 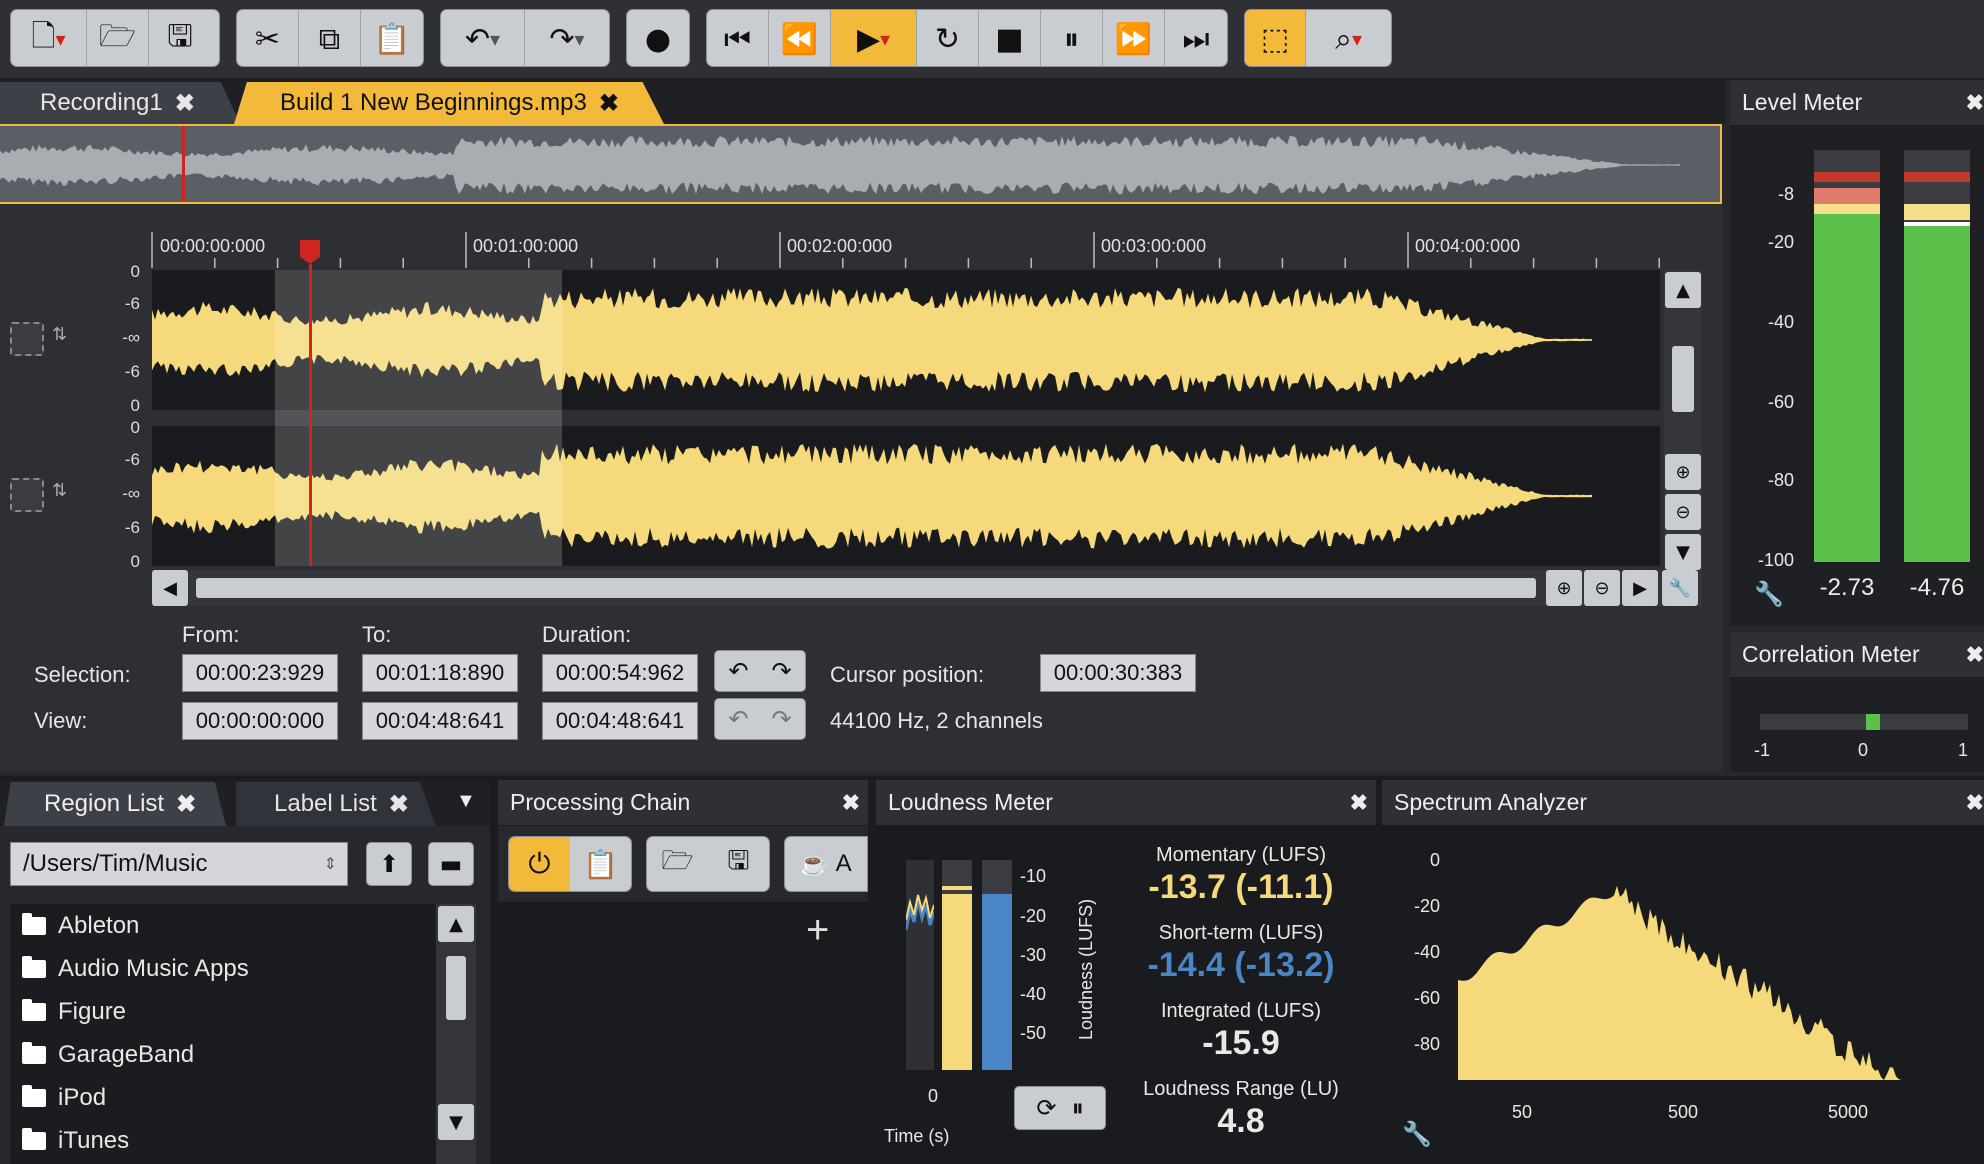 What do you see at coordinates (120, 103) in the screenshot?
I see `tab-recording1: Recording1 ✖` at bounding box center [120, 103].